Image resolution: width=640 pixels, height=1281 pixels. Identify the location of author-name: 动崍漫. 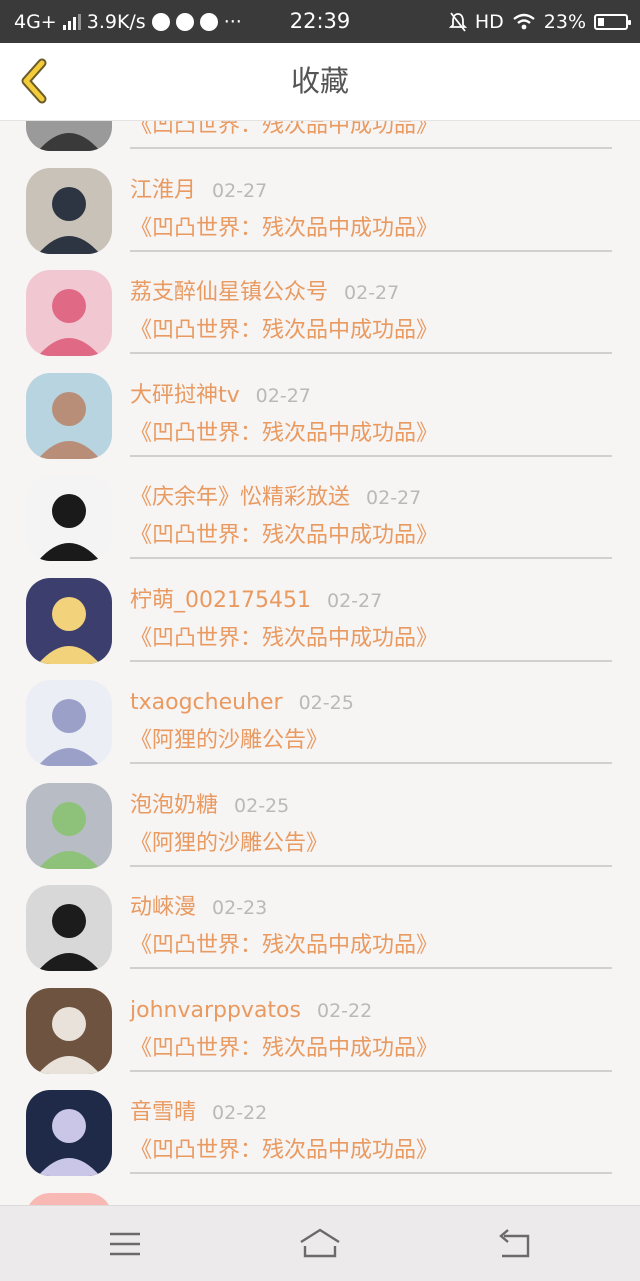
(163, 907).